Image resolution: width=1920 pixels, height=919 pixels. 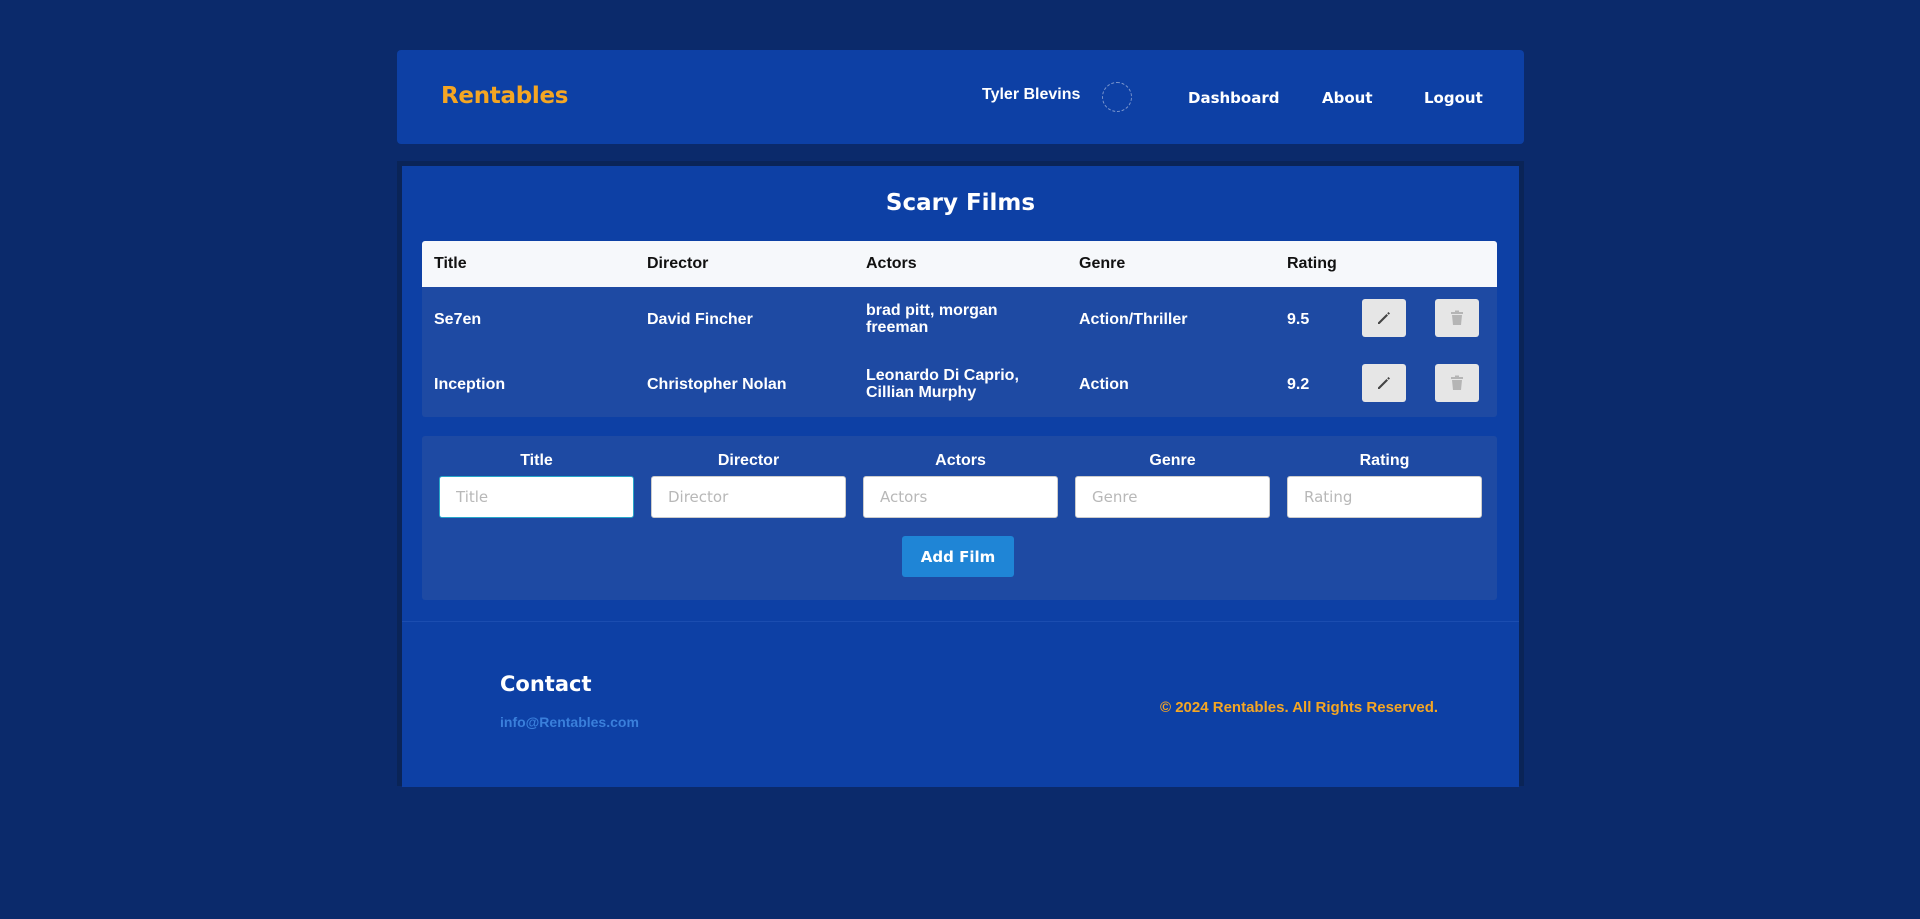 What do you see at coordinates (891, 263) in the screenshot?
I see `header-actors: Actors` at bounding box center [891, 263].